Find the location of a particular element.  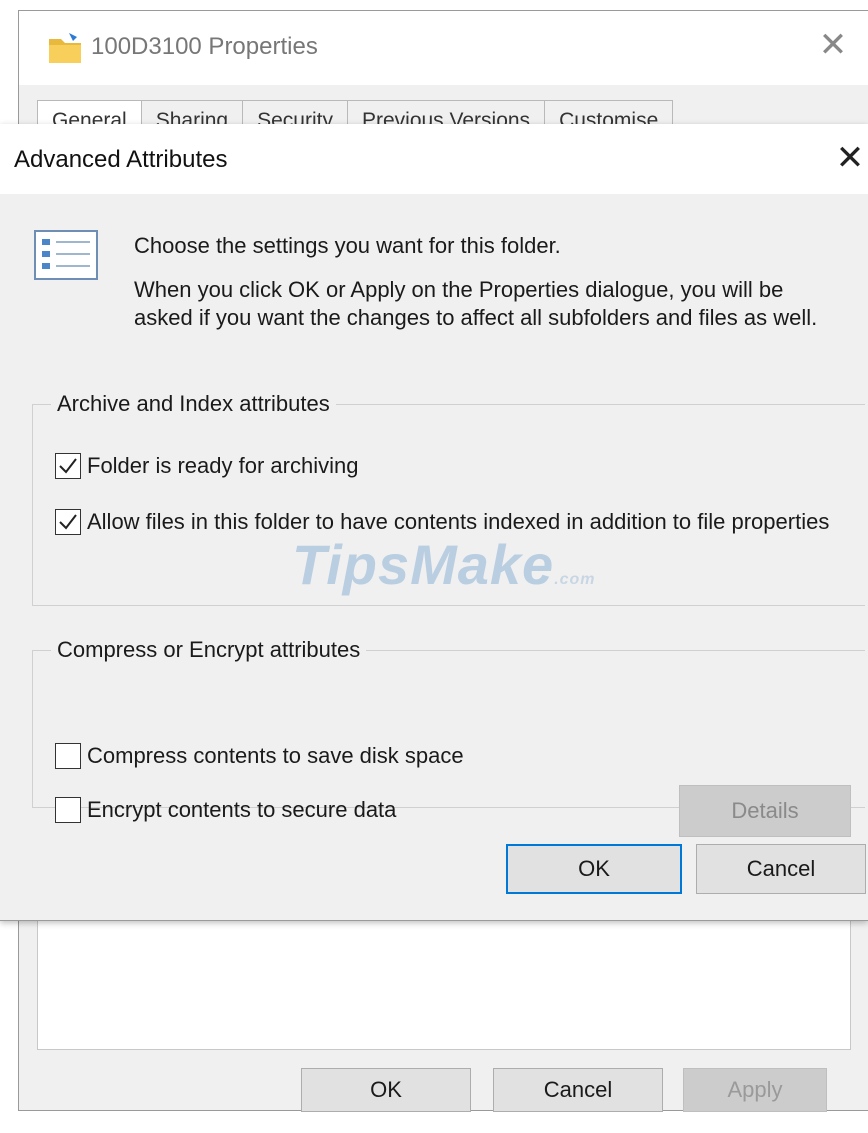

watermark: TipsMake.com is located at coordinates (444, 564).